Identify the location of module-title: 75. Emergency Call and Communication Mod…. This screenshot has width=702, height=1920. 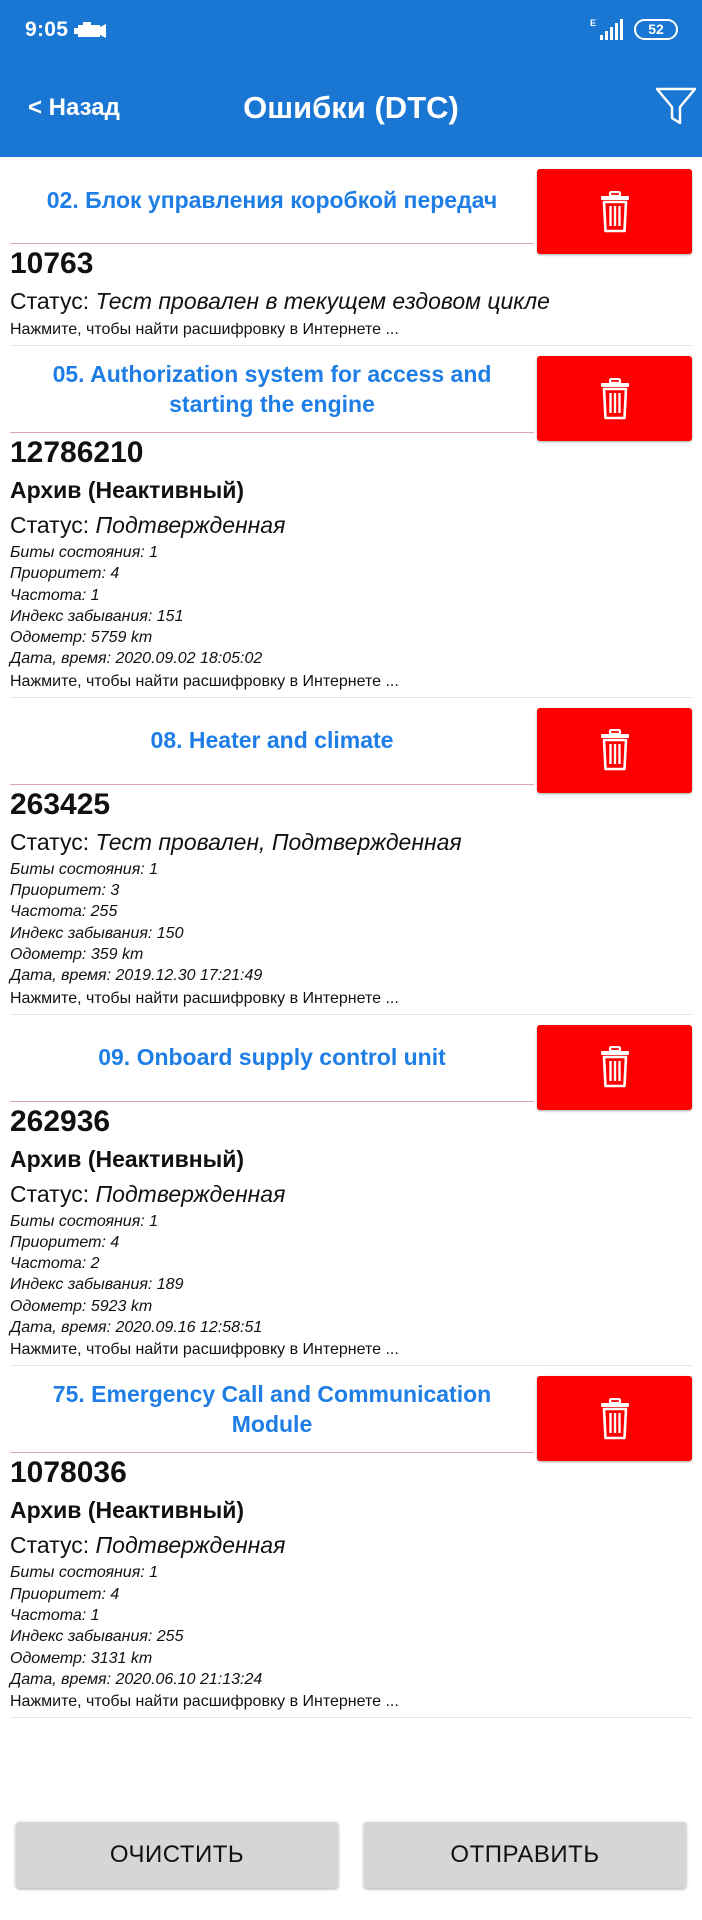
(272, 1408).